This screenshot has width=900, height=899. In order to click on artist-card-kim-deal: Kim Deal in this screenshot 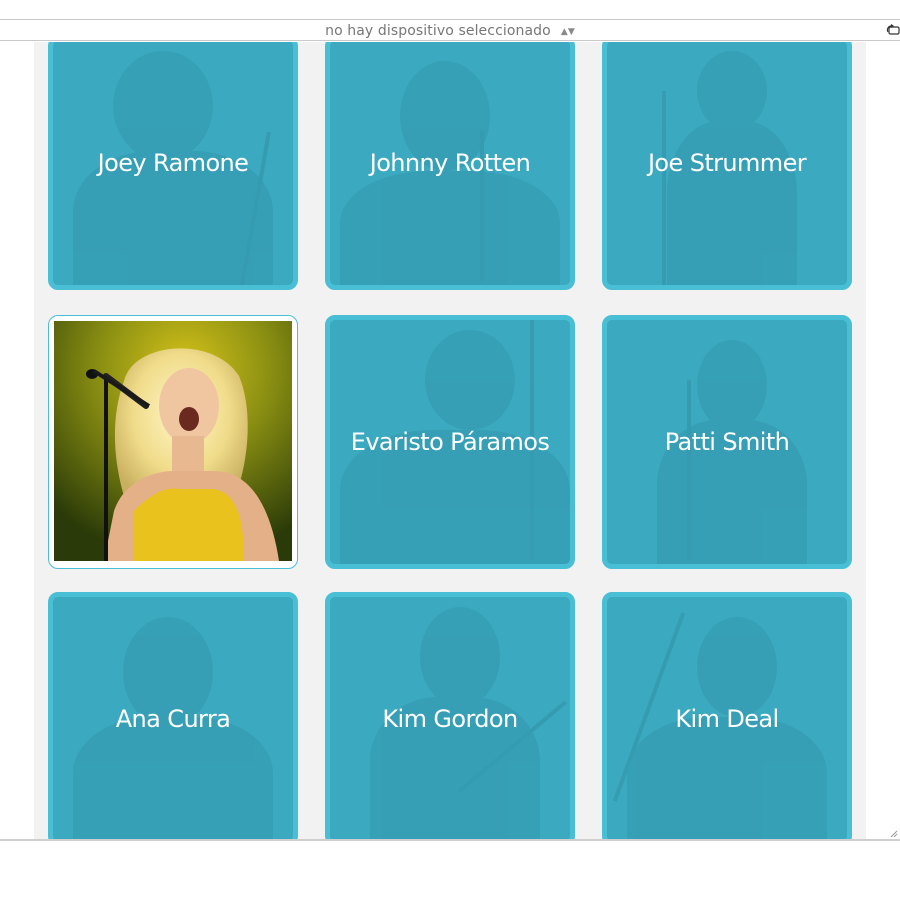, I will do `click(727, 715)`.